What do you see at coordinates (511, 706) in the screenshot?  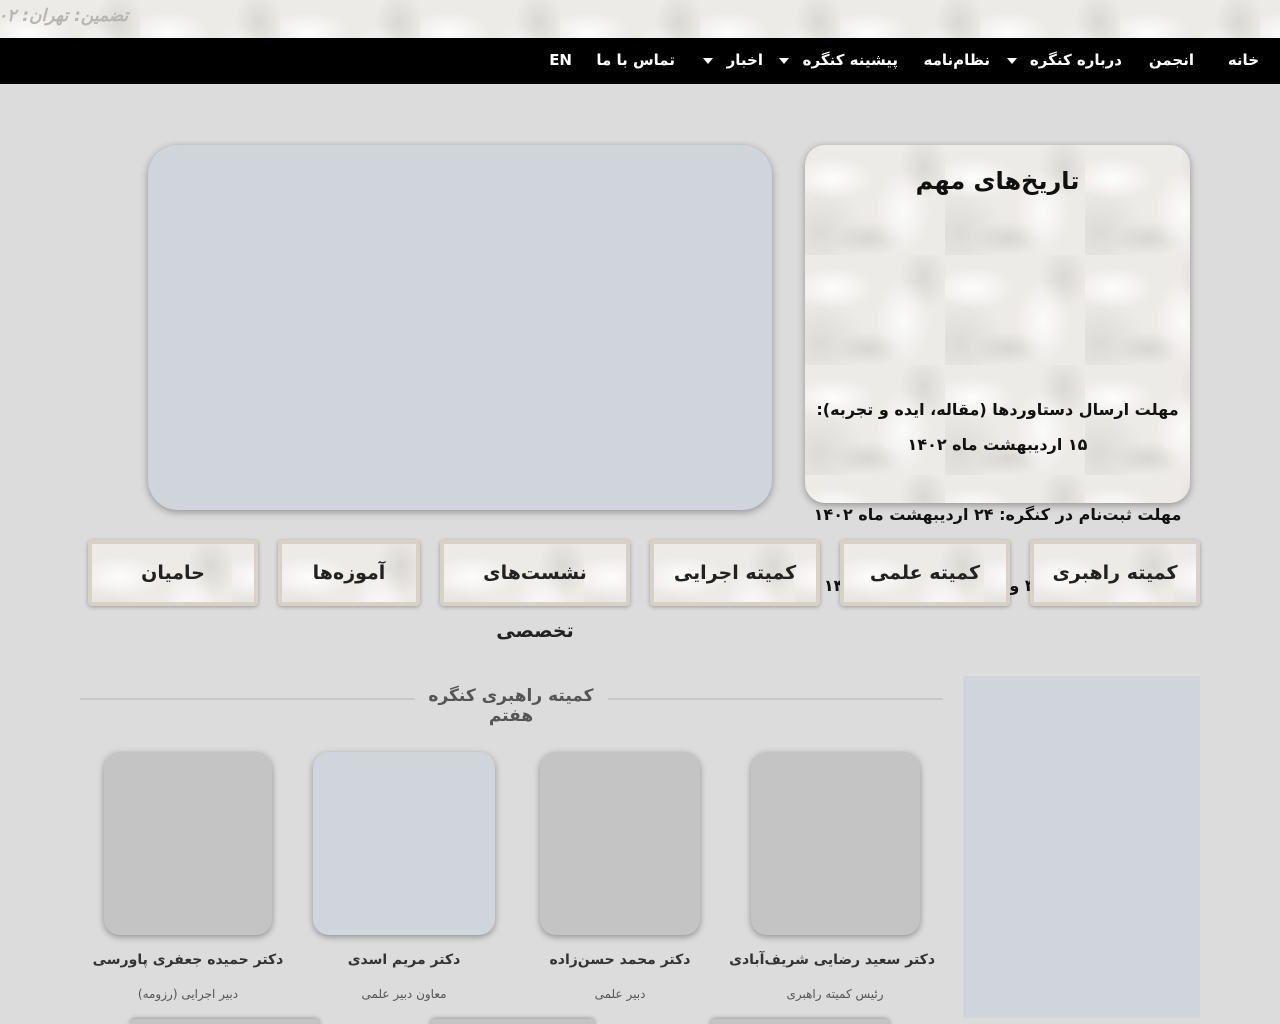 I see `committee-section-title: کمیته راهبری کنگره هفتم` at bounding box center [511, 706].